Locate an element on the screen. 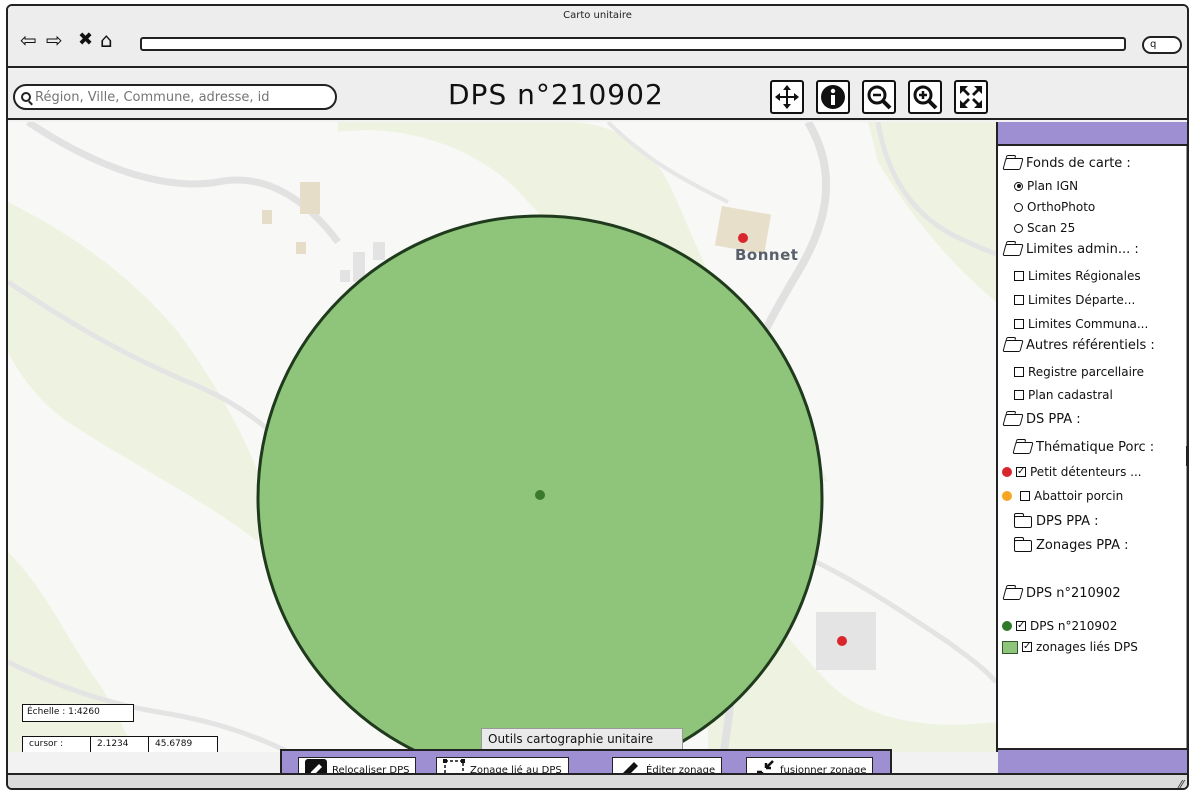  group-zonages-ppa-label: Zonages PPA : is located at coordinates (1082, 545).